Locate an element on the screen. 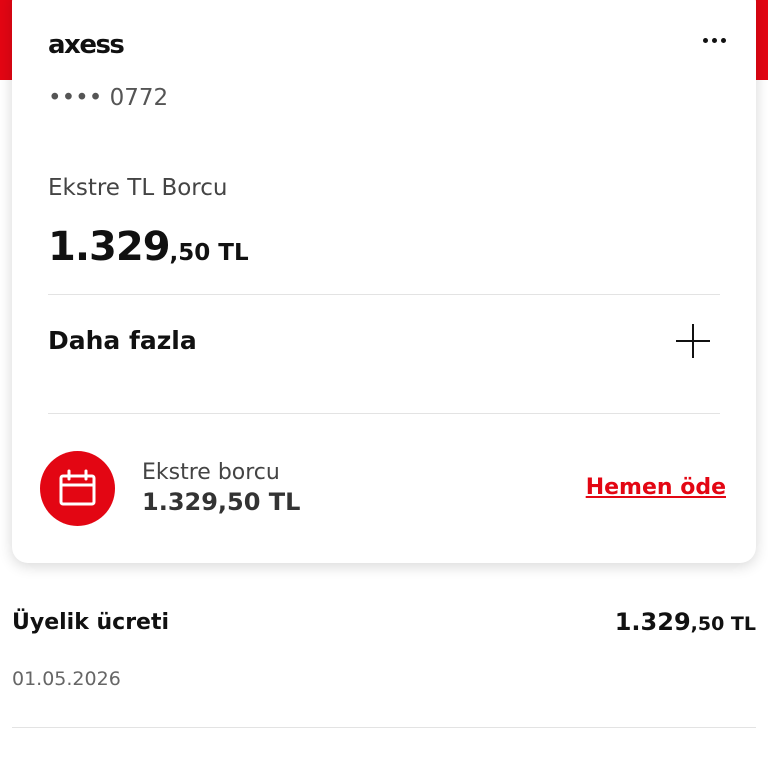  transaction-date: 01.05.2026 is located at coordinates (66, 679).